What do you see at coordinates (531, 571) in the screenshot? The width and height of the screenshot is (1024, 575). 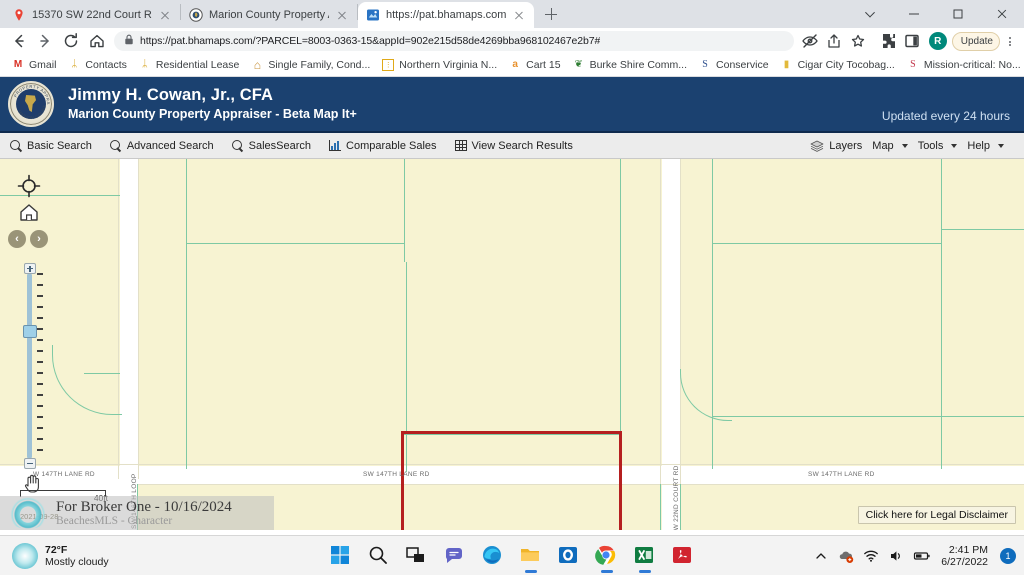 I see `running-indicator` at bounding box center [531, 571].